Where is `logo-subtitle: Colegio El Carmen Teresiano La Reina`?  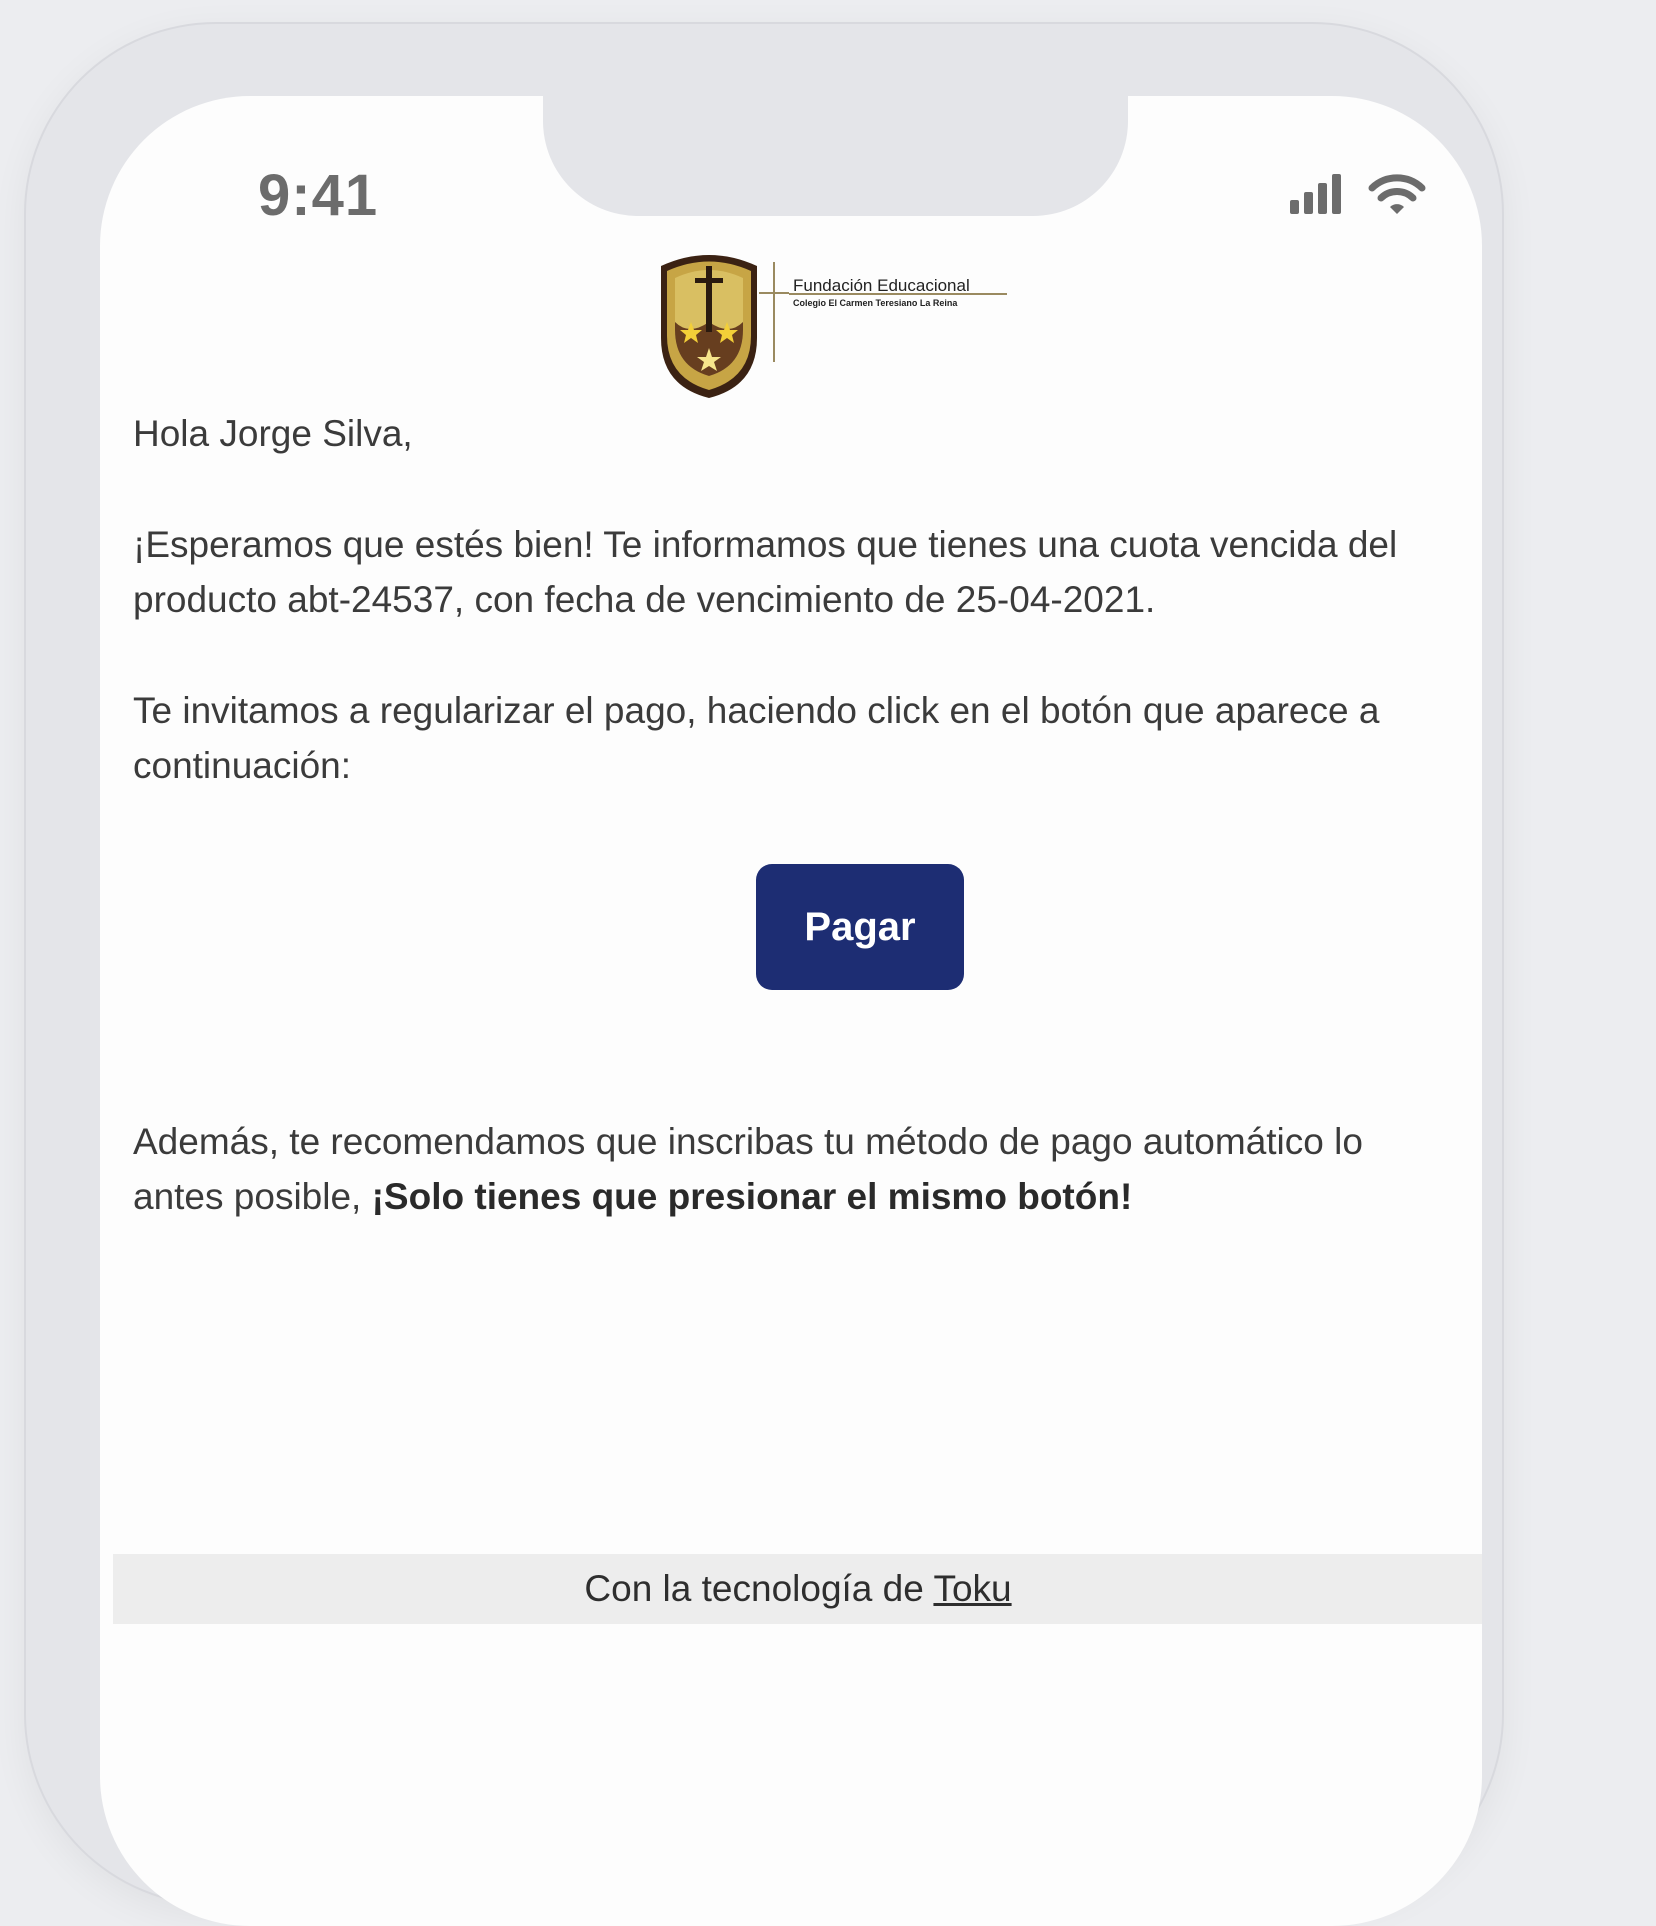 logo-subtitle: Colegio El Carmen Teresiano La Reina is located at coordinates (875, 303).